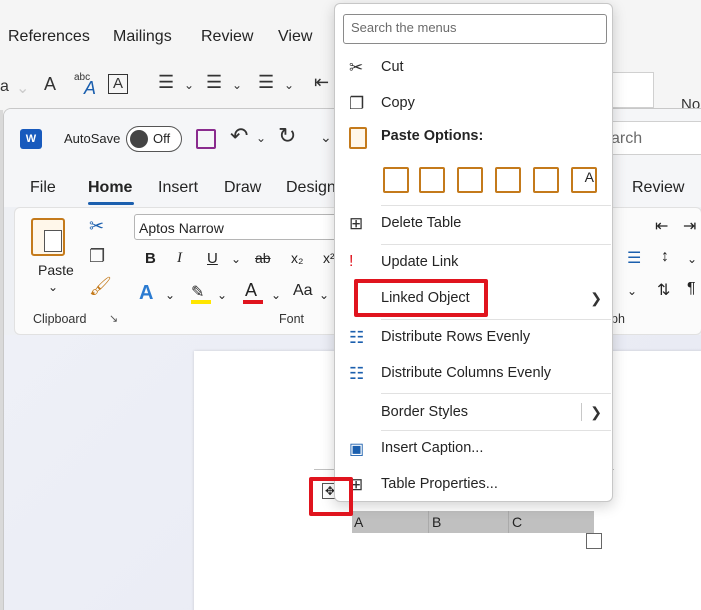 This screenshot has width=701, height=610. What do you see at coordinates (692, 259) in the screenshot?
I see `line-spacing-chevron-icon: ⌄` at bounding box center [692, 259].